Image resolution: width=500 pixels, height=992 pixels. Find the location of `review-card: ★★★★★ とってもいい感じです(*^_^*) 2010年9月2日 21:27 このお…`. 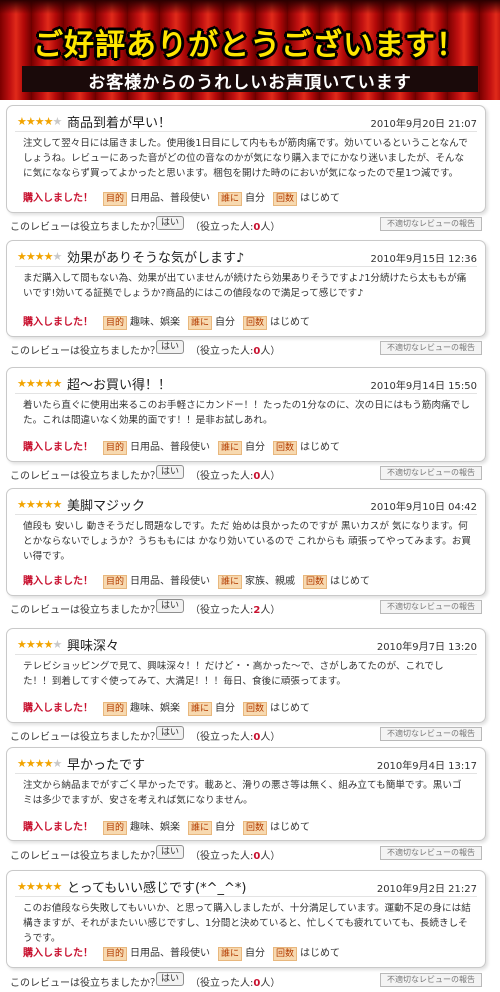

review-card: ★★★★★ とってもいい感じです(*^_^*) 2010年9月2日 21:27 このお… is located at coordinates (246, 919).